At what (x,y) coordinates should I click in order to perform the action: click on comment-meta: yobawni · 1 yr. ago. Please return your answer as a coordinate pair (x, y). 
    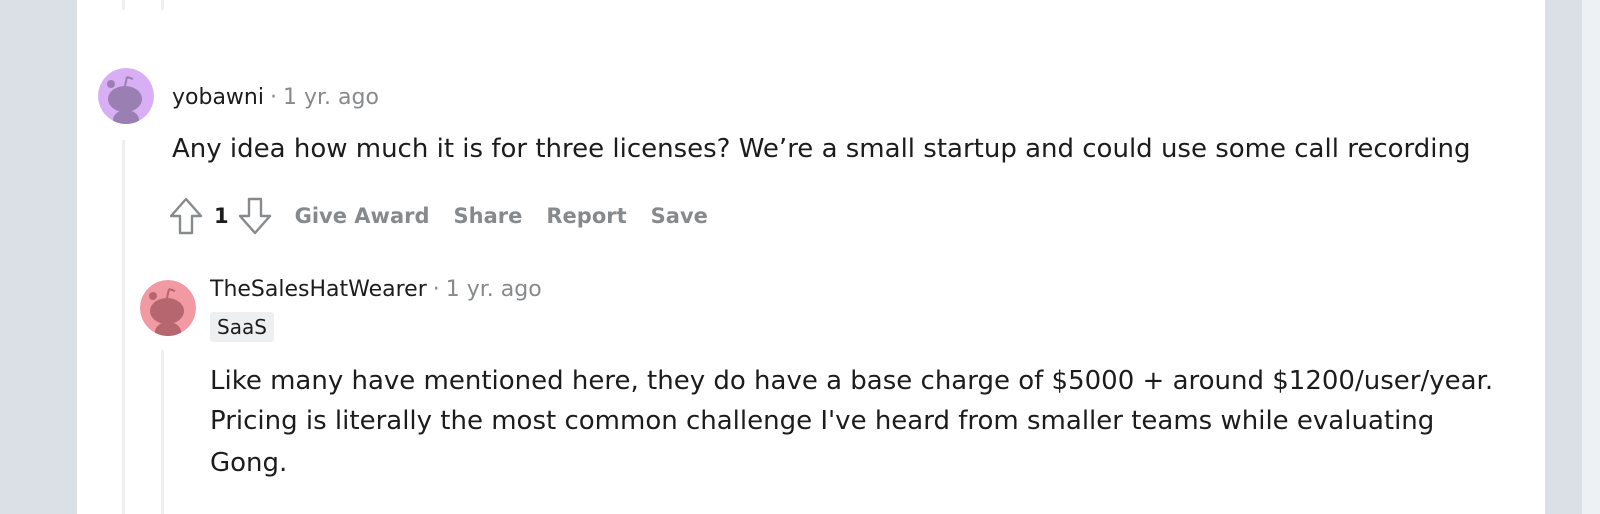
    Looking at the image, I should click on (275, 98).